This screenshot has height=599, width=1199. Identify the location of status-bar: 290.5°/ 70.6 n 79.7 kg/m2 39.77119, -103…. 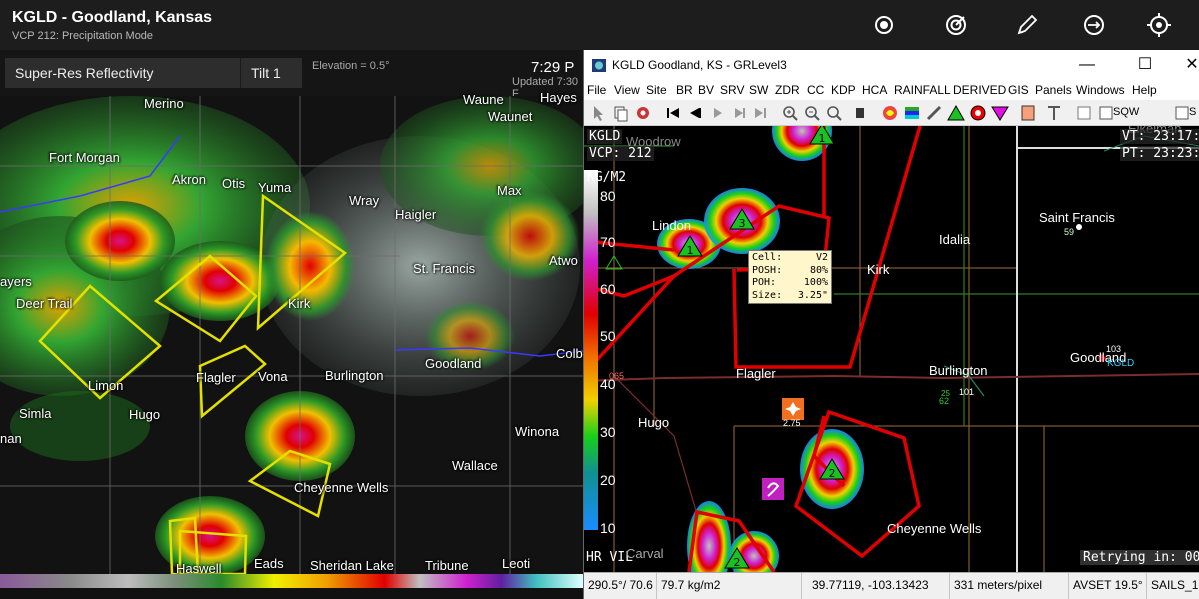
(891, 585).